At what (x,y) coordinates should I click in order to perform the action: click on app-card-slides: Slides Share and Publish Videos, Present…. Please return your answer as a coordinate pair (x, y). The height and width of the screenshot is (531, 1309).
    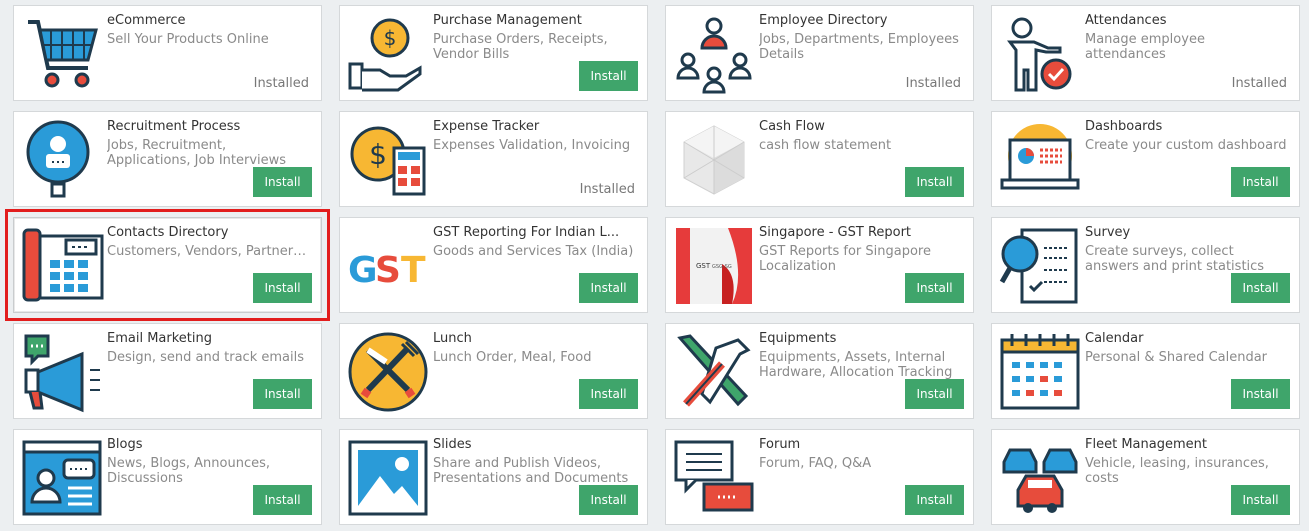
    Looking at the image, I should click on (493, 477).